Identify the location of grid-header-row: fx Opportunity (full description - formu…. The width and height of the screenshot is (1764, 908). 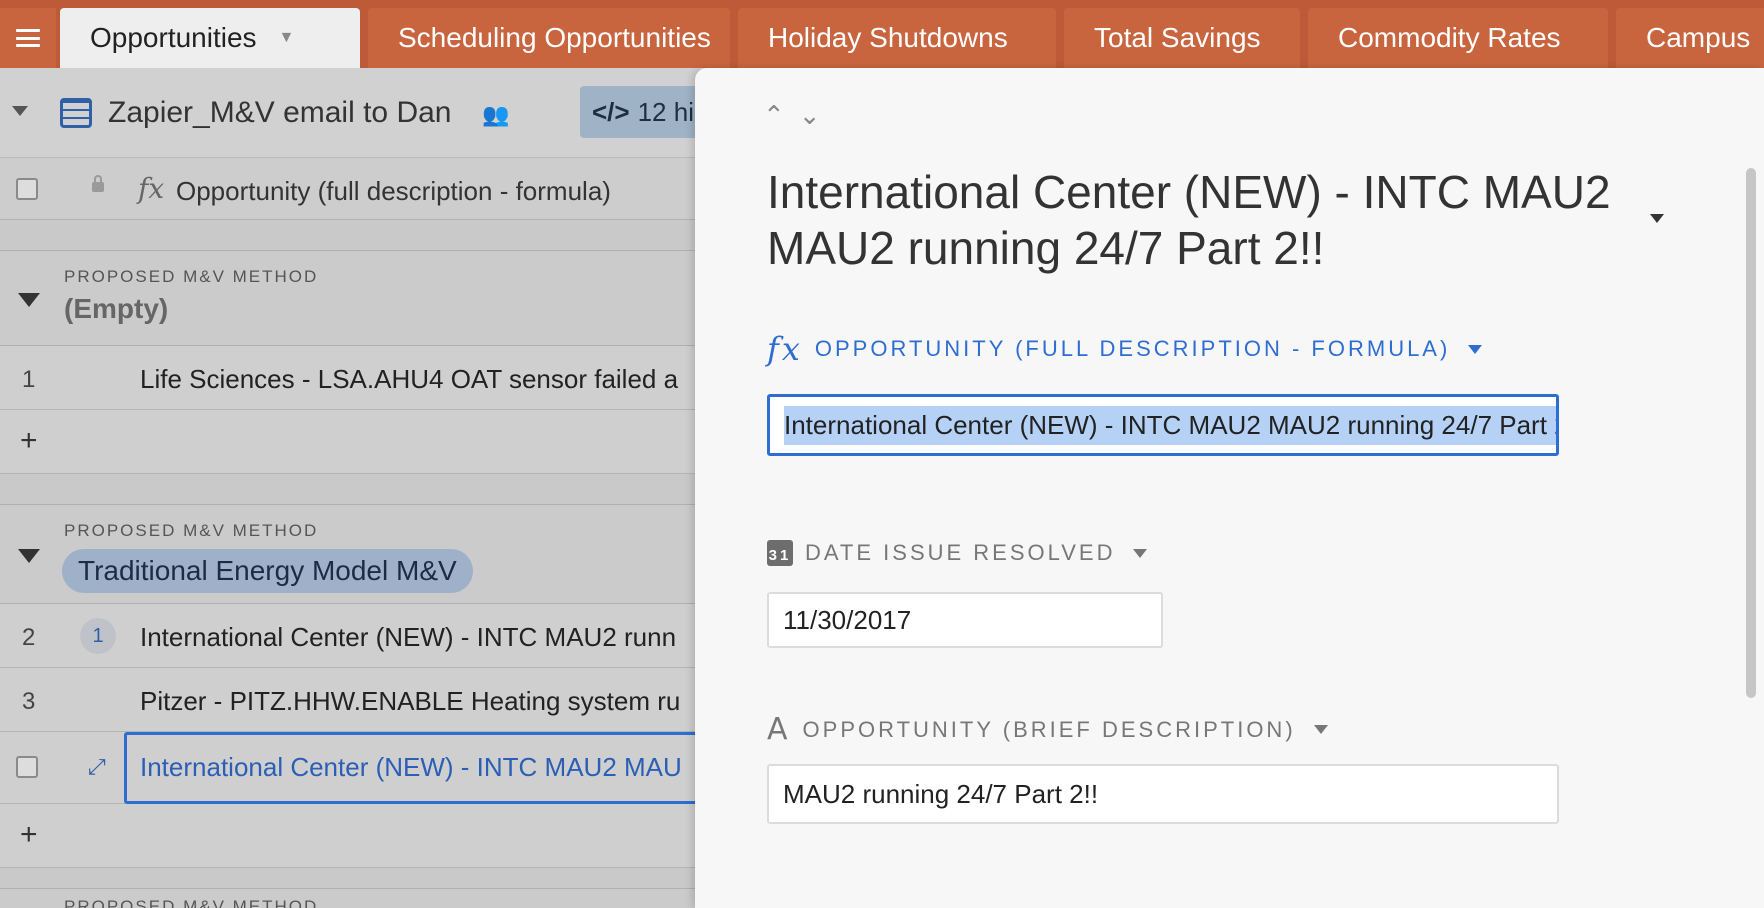
(350, 189).